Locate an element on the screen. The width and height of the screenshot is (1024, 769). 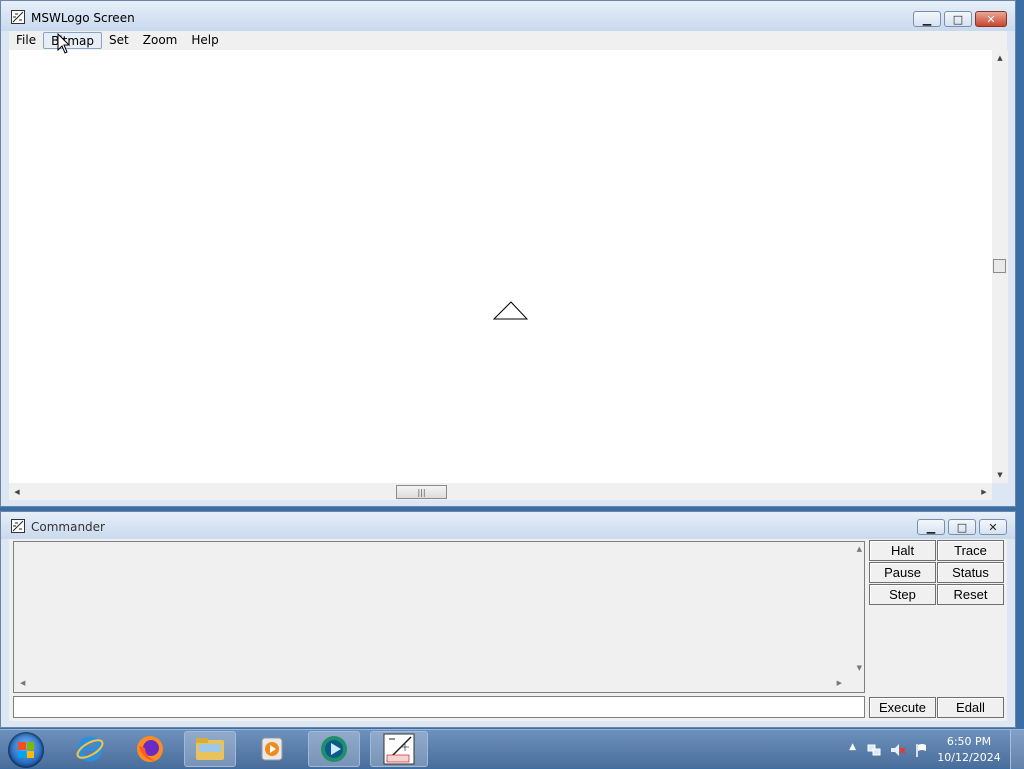
close-button: ✕ is located at coordinates (991, 19).